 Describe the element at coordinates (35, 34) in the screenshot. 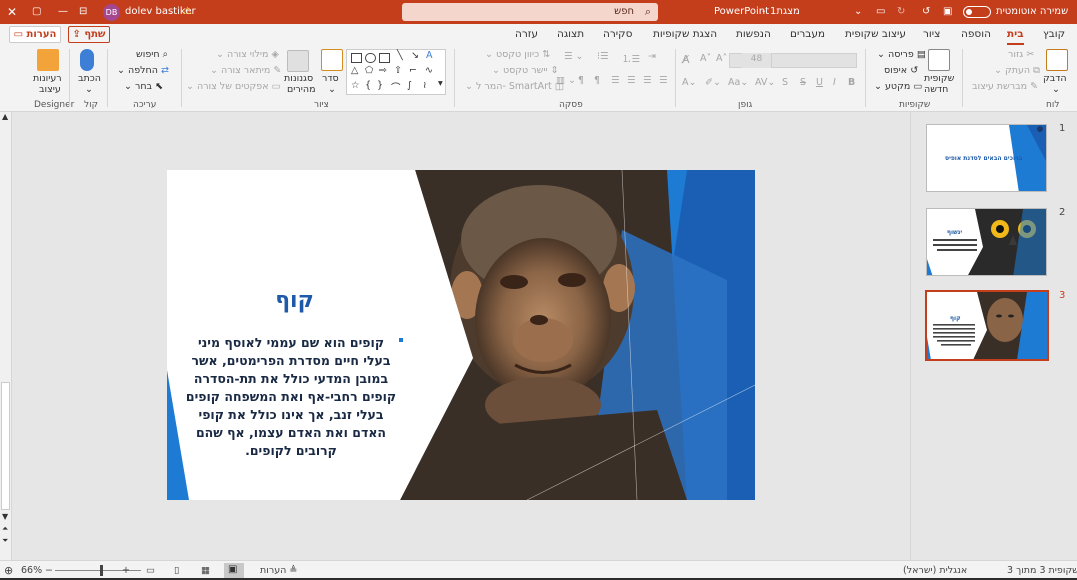

I see `comments-button: ▭ הערות` at that location.